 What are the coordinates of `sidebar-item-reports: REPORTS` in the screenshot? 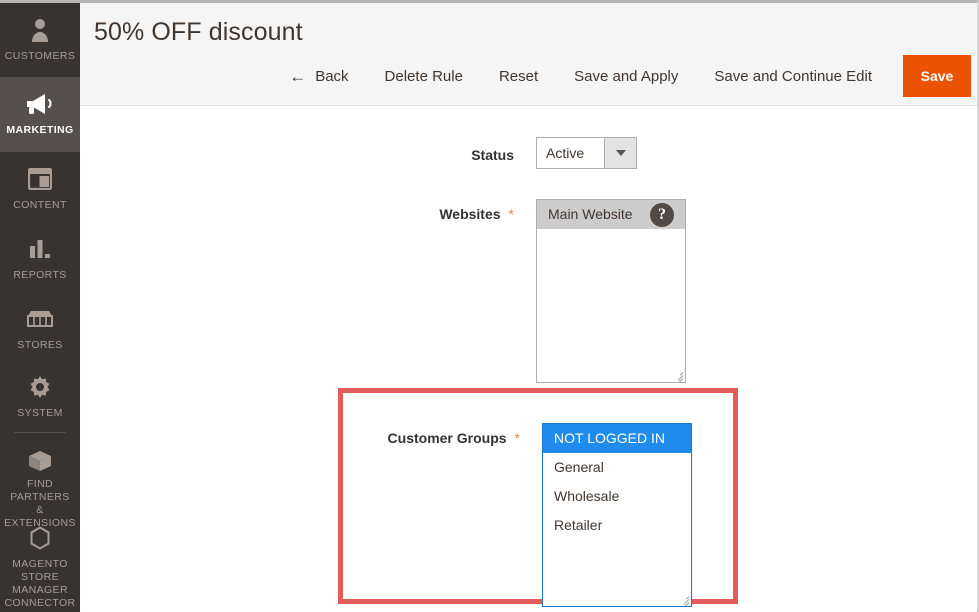 It's located at (40, 257).